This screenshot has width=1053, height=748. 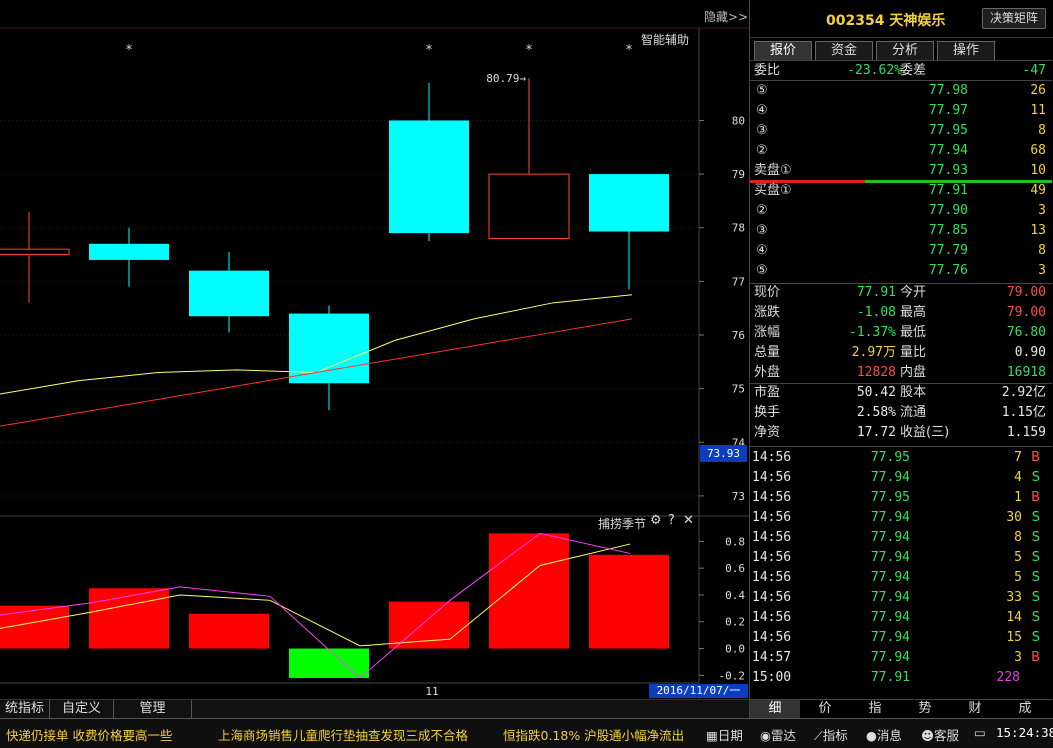 What do you see at coordinates (1026, 292) in the screenshot?
I see `quote-value: 79.00` at bounding box center [1026, 292].